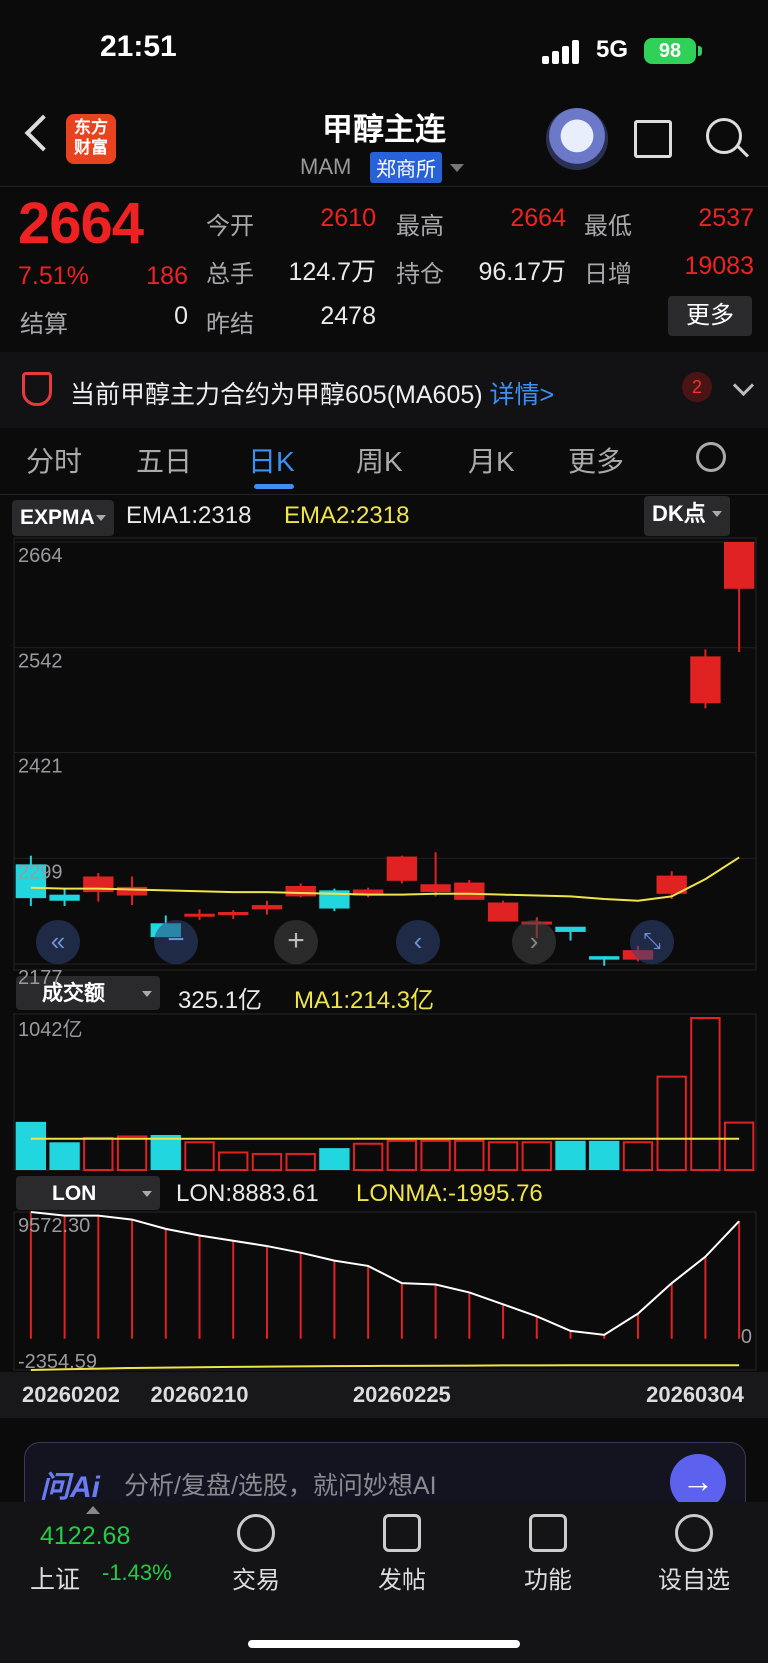 This screenshot has height=1663, width=768. Describe the element at coordinates (176, 942) in the screenshot. I see `zoom-out-icon: −` at that location.